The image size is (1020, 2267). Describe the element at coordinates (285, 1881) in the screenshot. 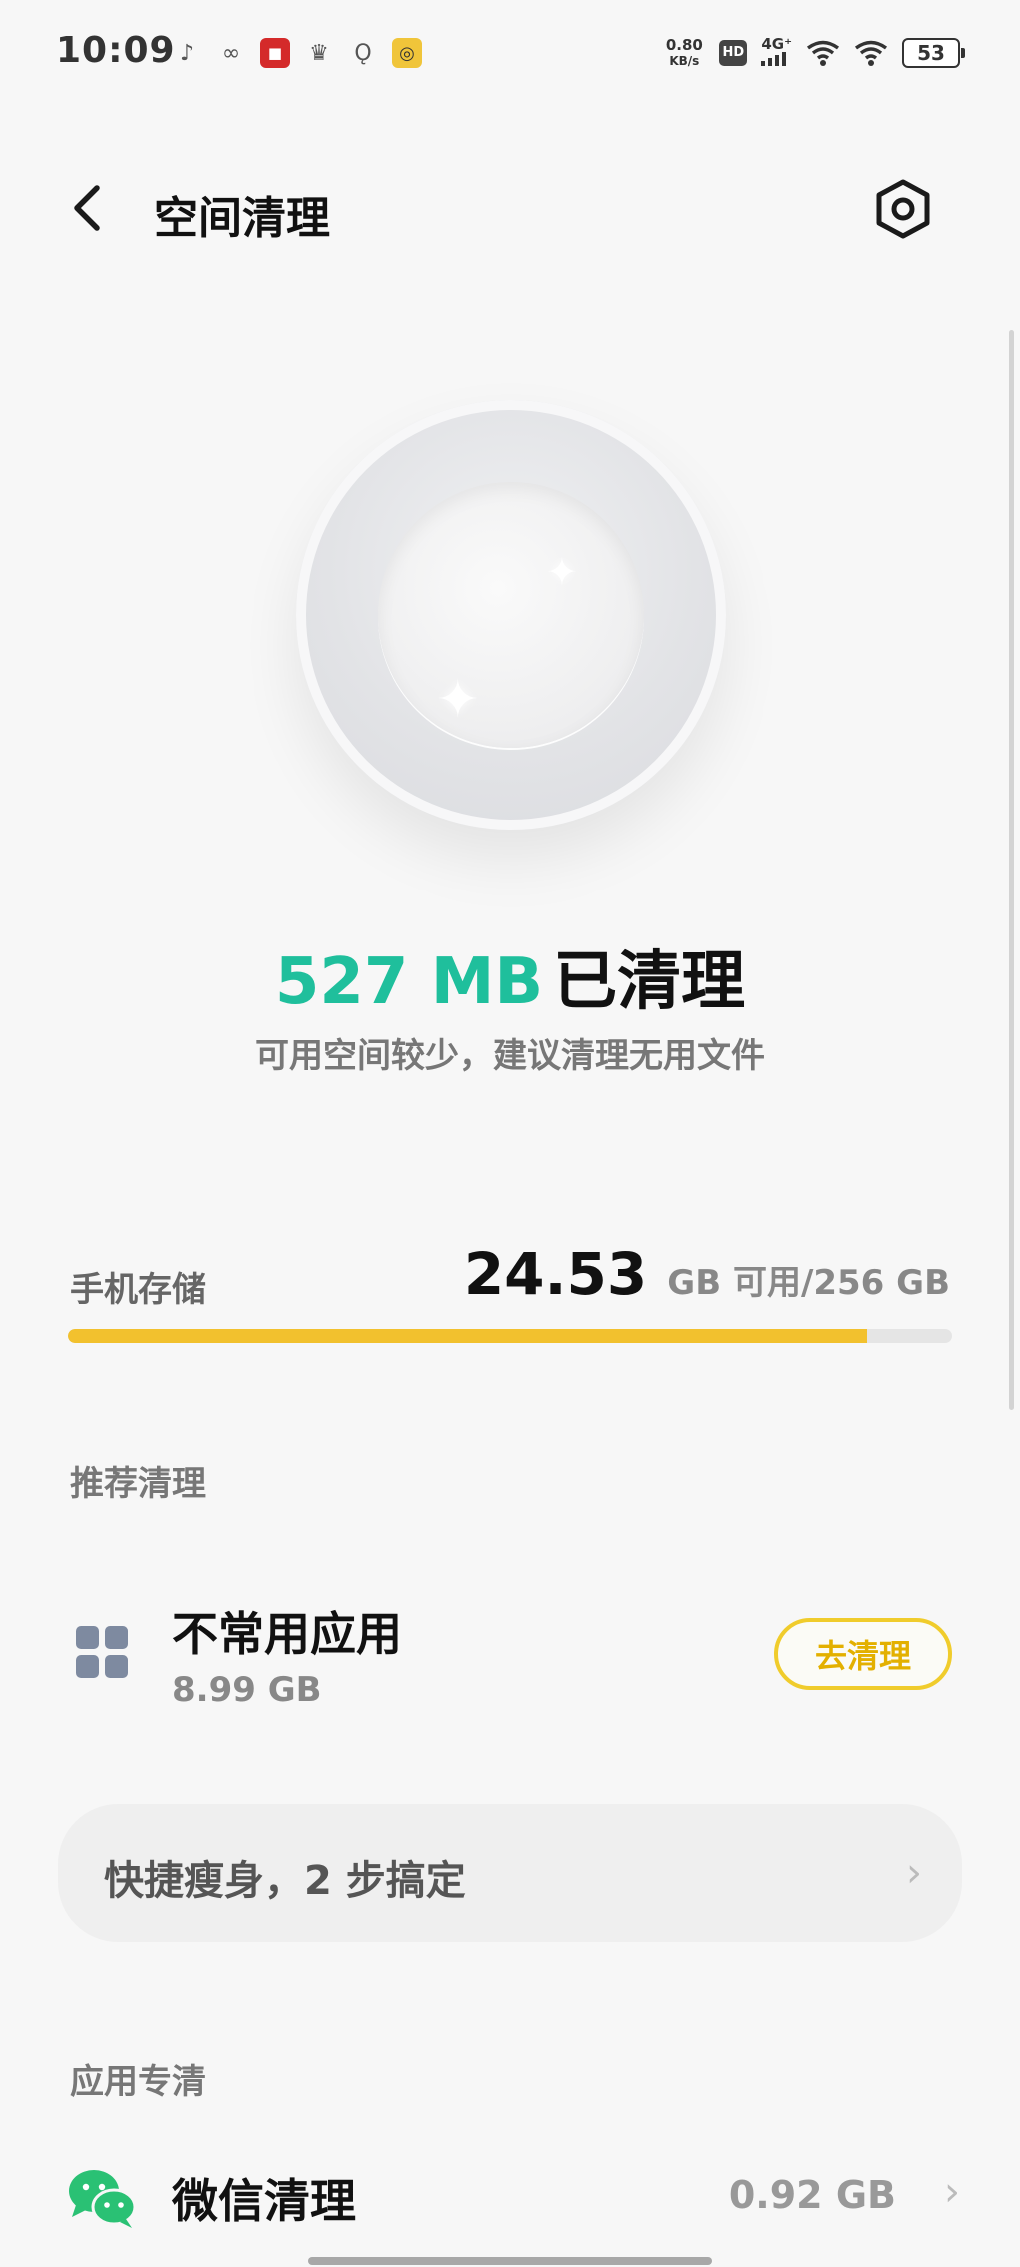

I see `quick-slim-label: 快捷瘦身，2 步搞定` at that location.